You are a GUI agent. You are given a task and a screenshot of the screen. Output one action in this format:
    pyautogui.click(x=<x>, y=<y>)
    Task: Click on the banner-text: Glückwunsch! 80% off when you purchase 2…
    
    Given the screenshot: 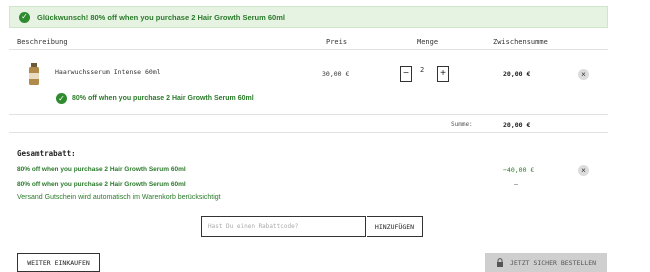 What is the action you would take?
    pyautogui.click(x=161, y=17)
    